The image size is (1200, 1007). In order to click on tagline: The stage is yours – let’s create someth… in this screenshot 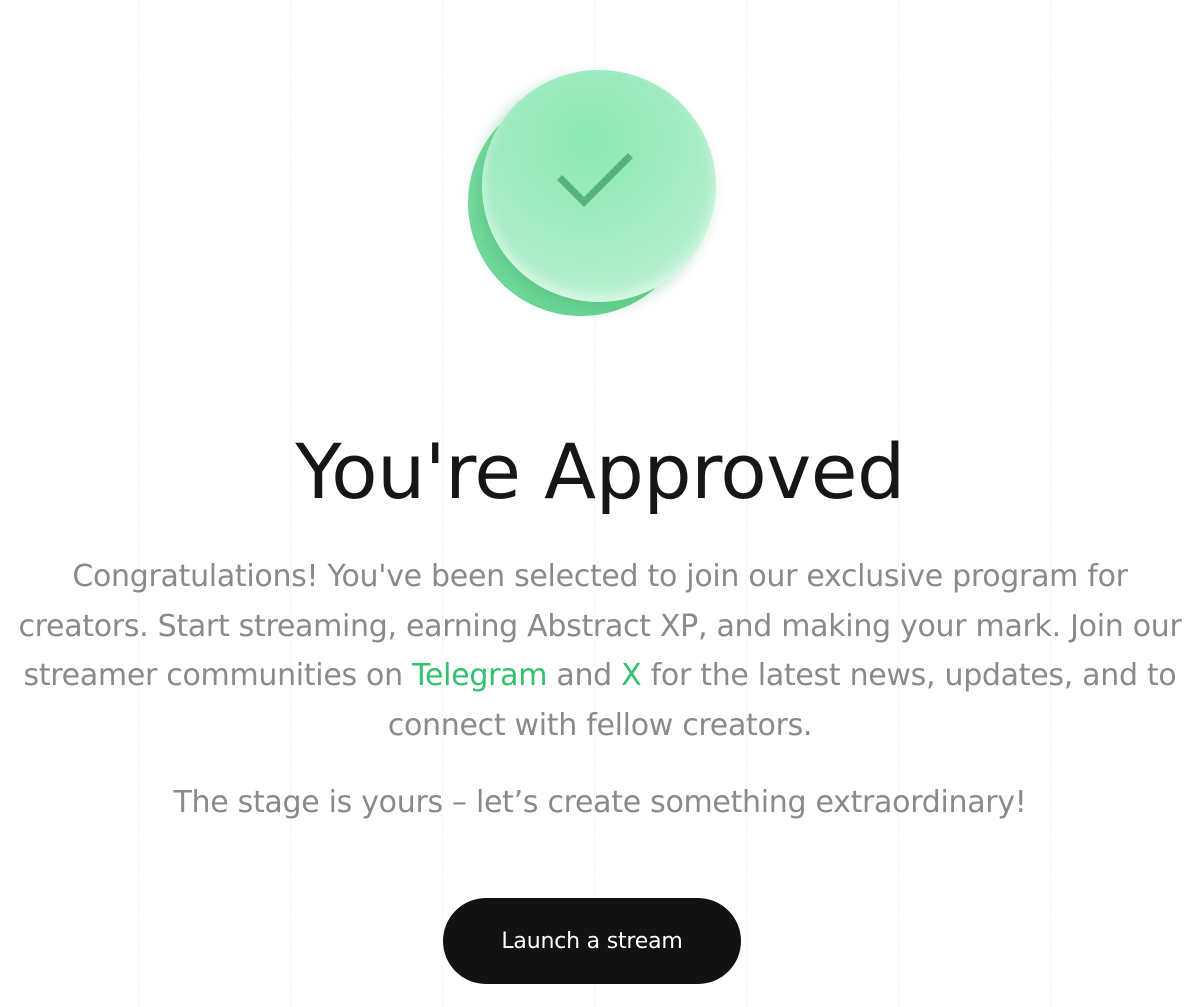, I will do `click(600, 802)`.